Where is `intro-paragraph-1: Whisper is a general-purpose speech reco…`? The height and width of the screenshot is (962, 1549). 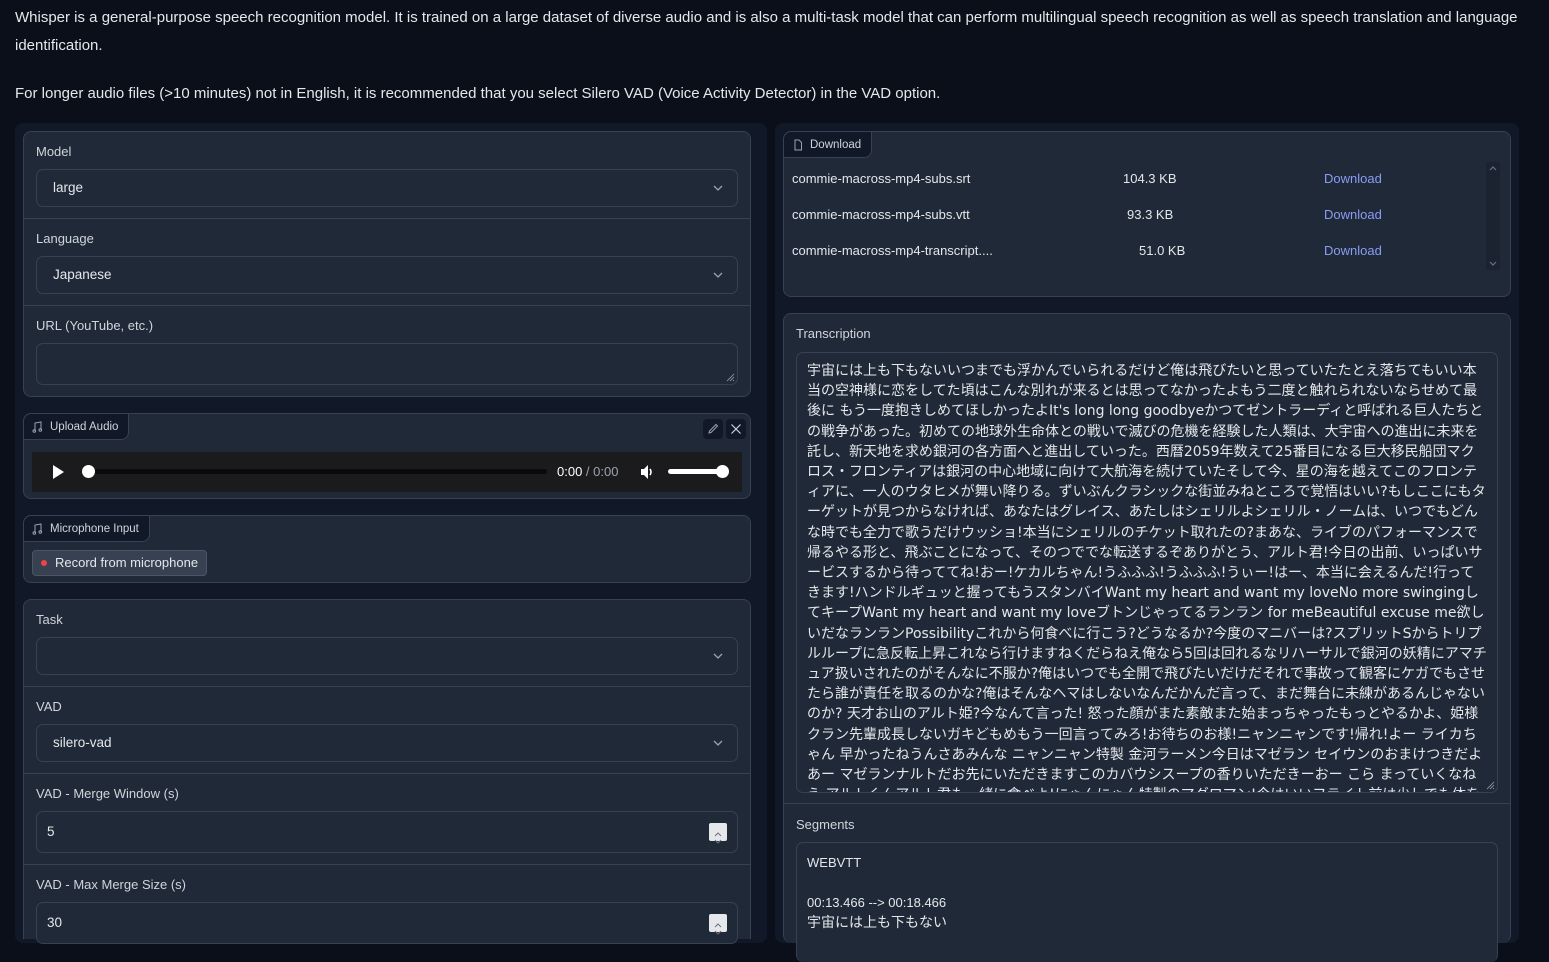
intro-paragraph-1: Whisper is a general-purpose speech reco… is located at coordinates (766, 31).